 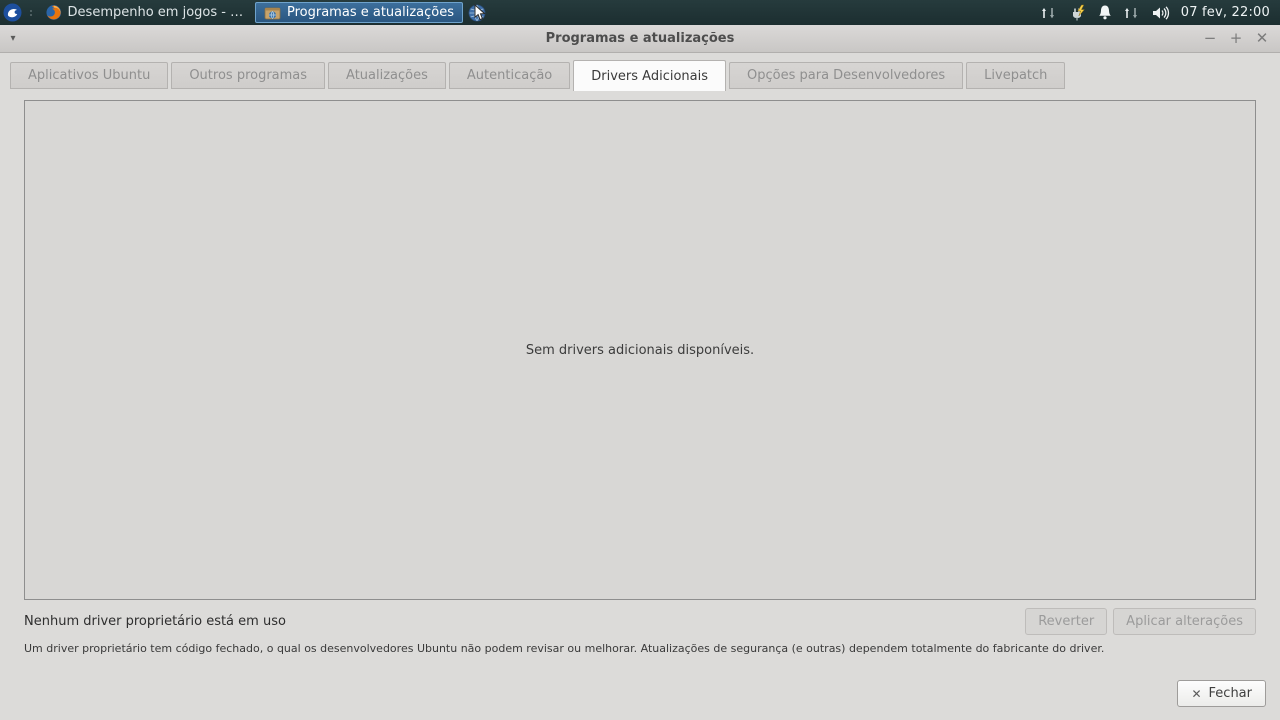 What do you see at coordinates (387, 75) in the screenshot?
I see `tab-atualizacoes: Atualizações` at bounding box center [387, 75].